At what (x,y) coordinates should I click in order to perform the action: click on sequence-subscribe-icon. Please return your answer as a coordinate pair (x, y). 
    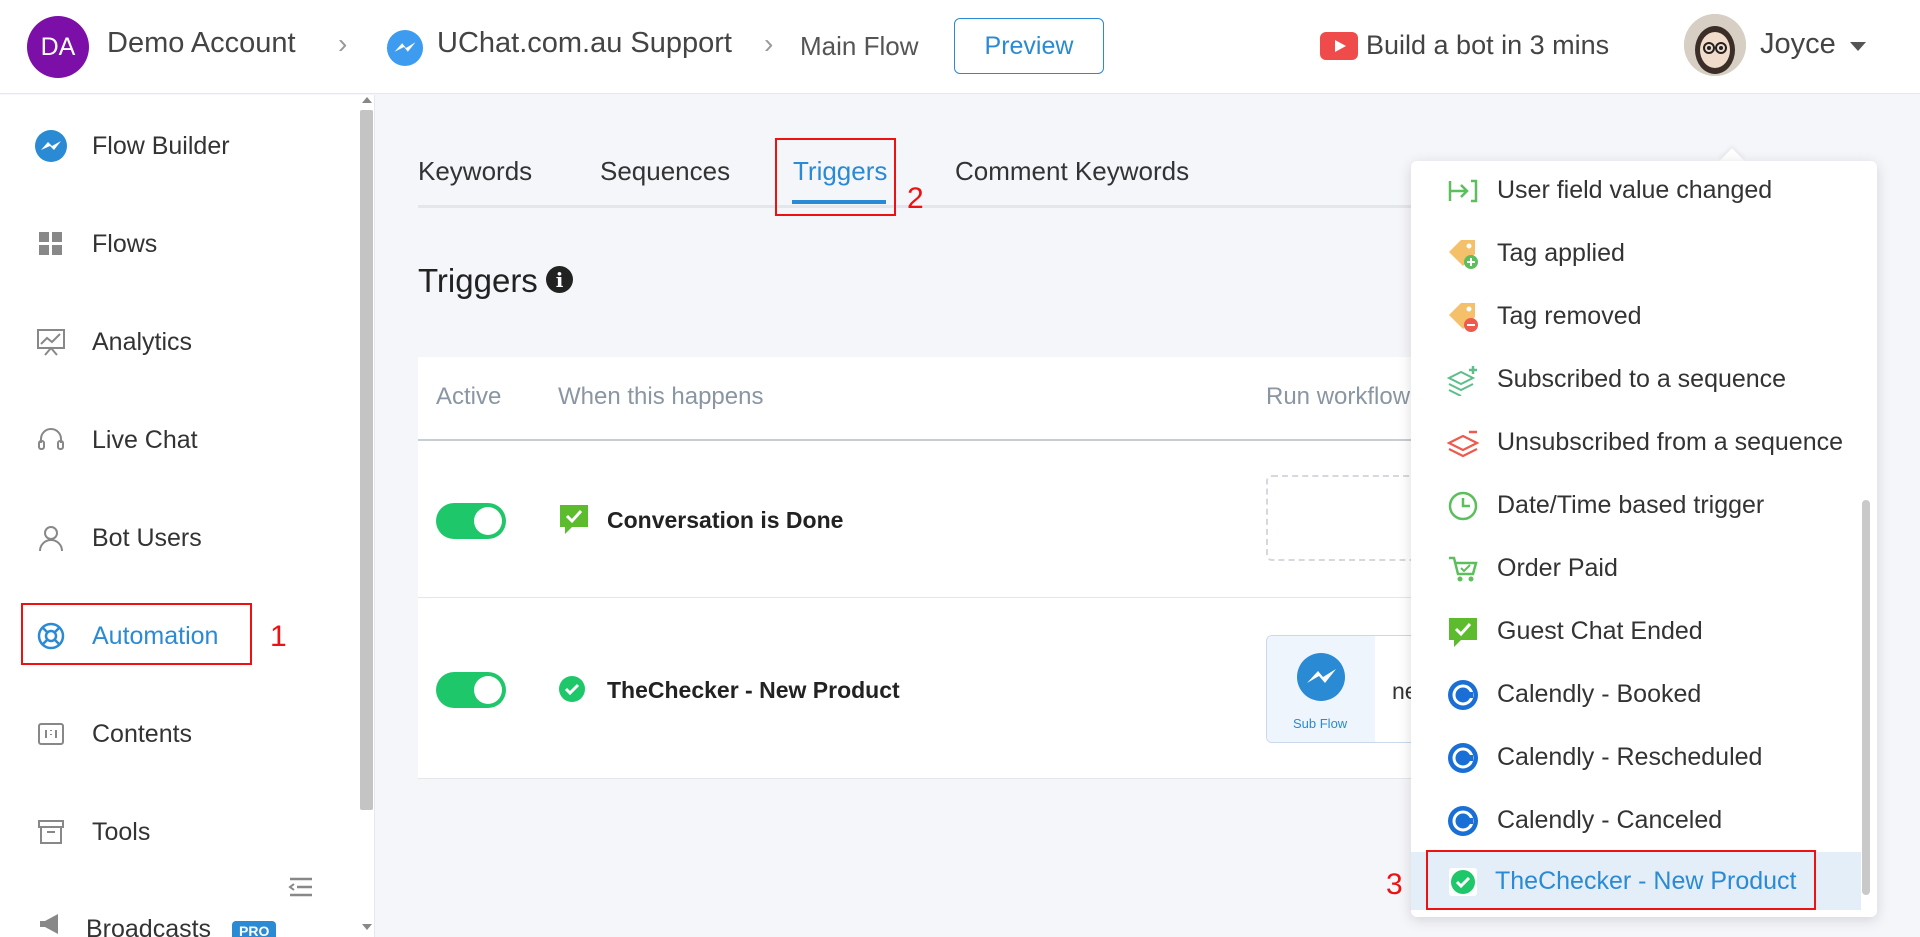
    Looking at the image, I should click on (1462, 381).